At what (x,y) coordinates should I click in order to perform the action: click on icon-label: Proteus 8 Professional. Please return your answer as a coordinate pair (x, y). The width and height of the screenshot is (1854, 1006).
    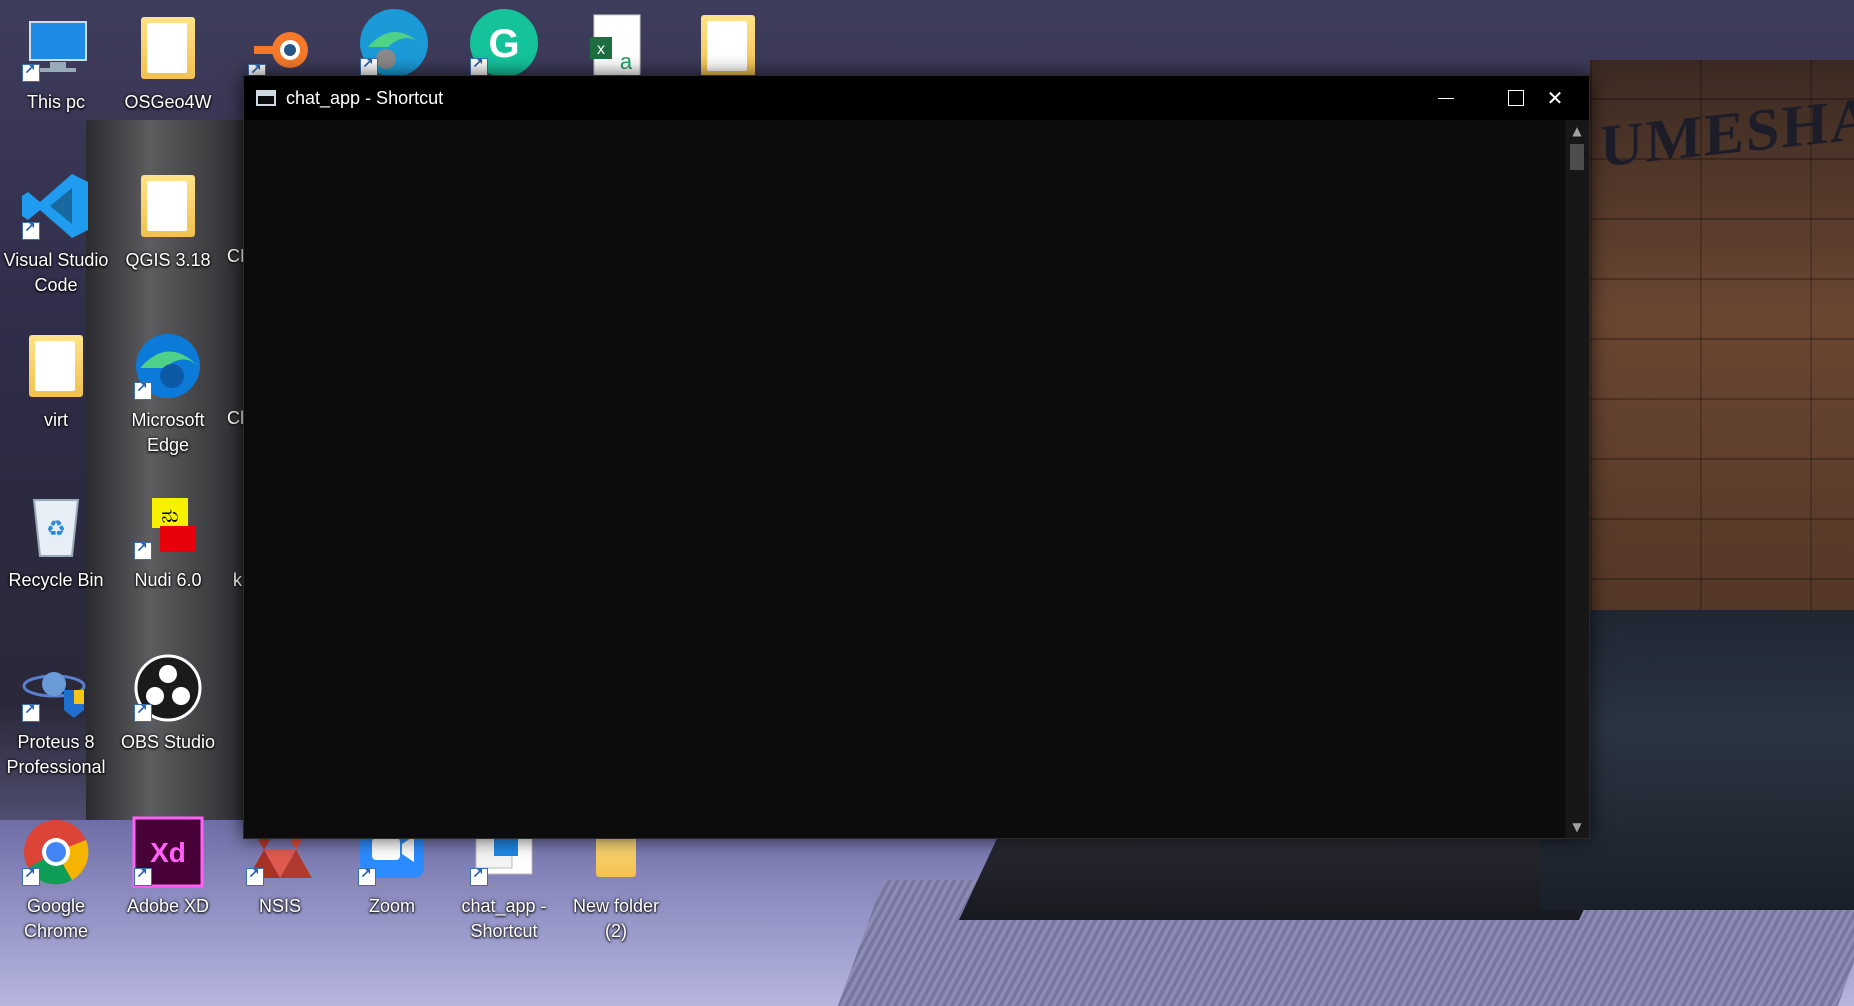
    Looking at the image, I should click on (56, 754).